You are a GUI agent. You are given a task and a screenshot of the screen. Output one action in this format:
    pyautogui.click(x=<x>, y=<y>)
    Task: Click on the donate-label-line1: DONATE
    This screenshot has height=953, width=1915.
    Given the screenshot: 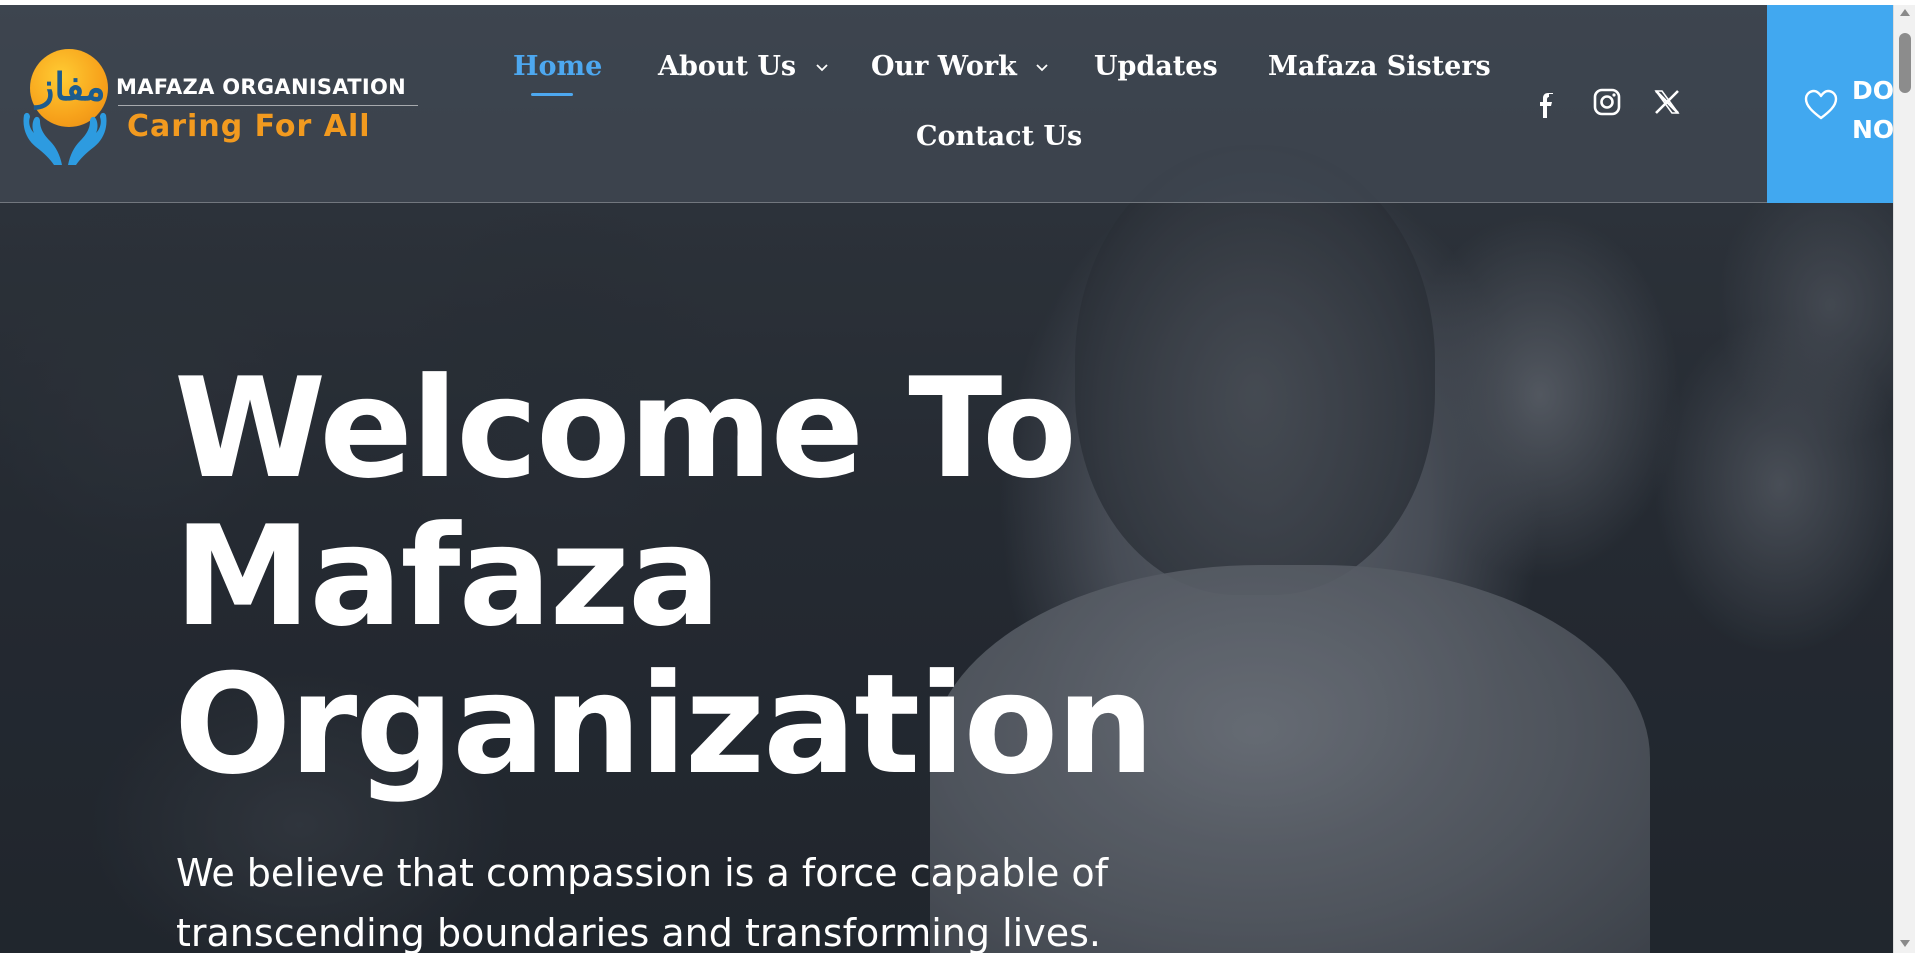 What is the action you would take?
    pyautogui.click(x=1872, y=90)
    